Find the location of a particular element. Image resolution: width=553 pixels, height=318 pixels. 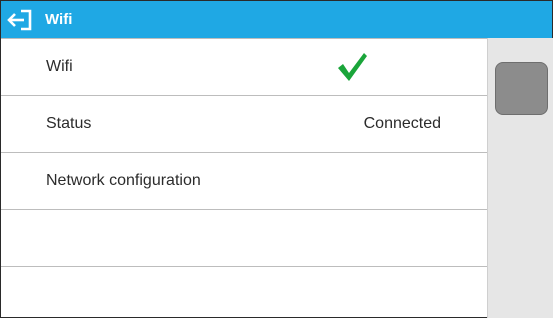

back-arrow-exit-icon is located at coordinates (19, 19).